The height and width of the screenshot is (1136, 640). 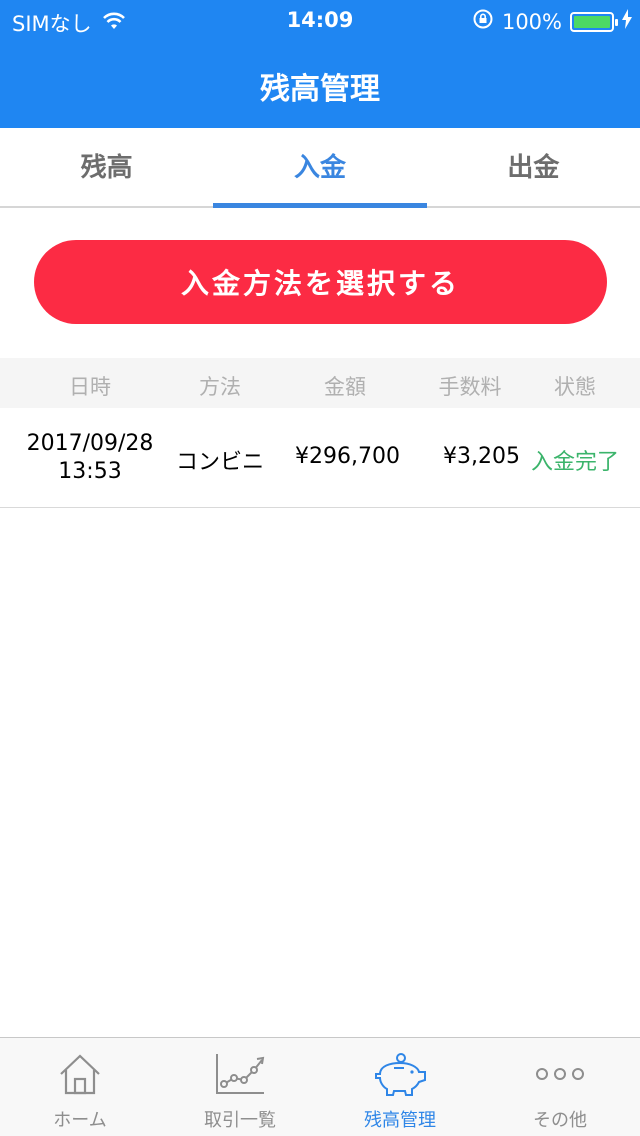 What do you see at coordinates (219, 462) in the screenshot?
I see `cell-method: コンビニ` at bounding box center [219, 462].